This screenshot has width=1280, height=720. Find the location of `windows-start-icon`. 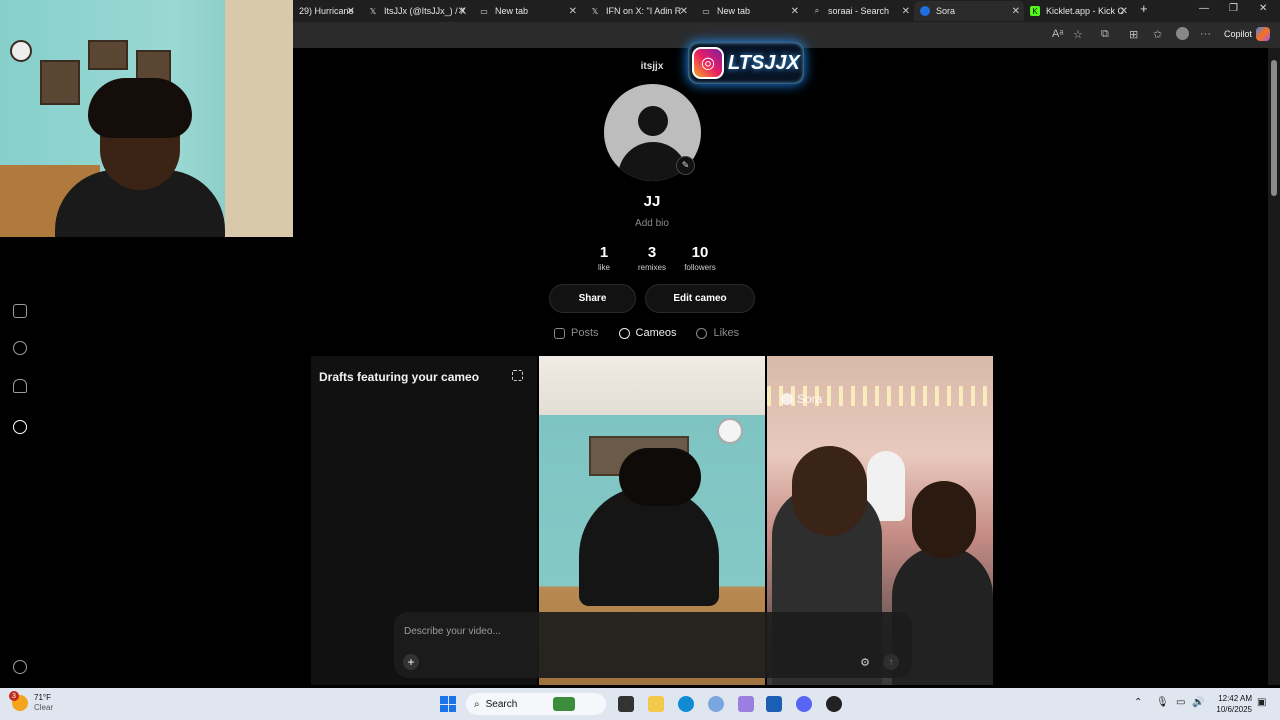

windows-start-icon is located at coordinates (448, 704).